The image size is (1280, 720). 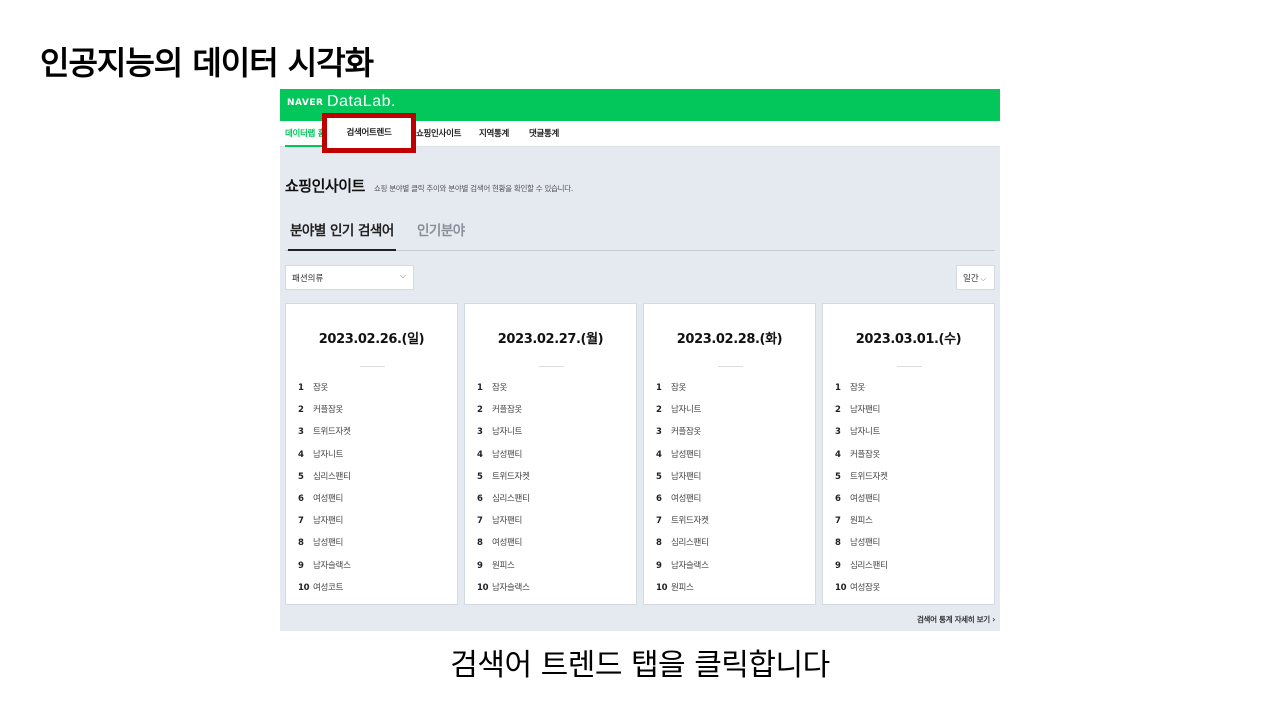 What do you see at coordinates (349, 277) in the screenshot?
I see `category-select: 패션의류 ⌵` at bounding box center [349, 277].